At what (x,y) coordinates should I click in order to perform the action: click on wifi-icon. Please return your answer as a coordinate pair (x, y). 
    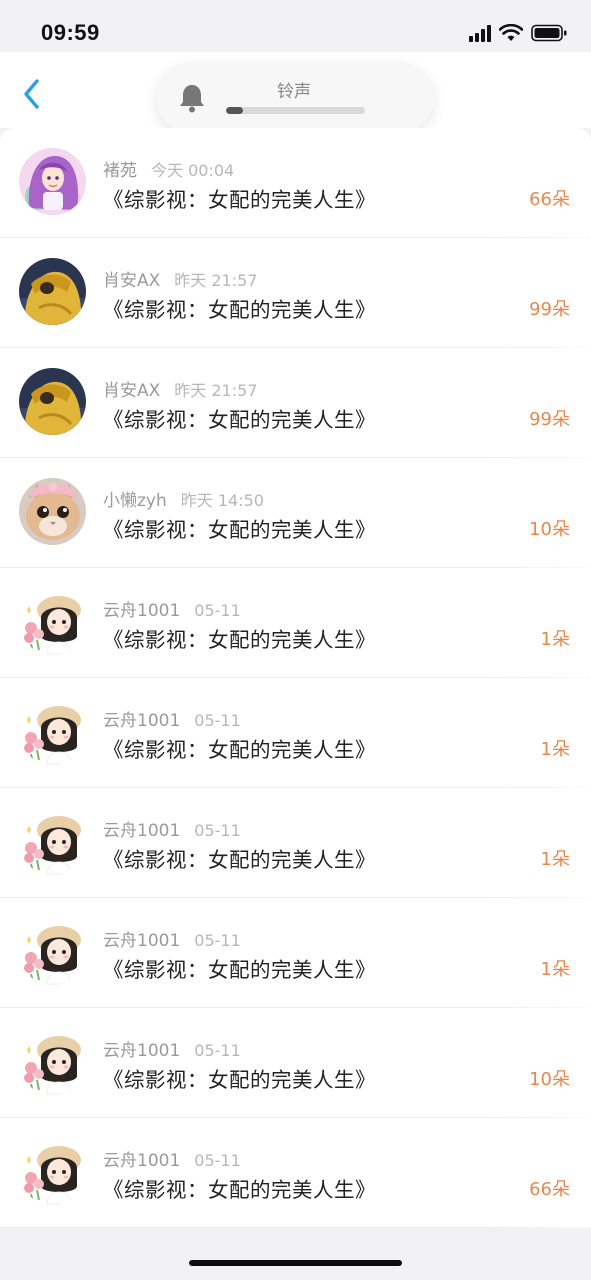
    Looking at the image, I should click on (511, 33).